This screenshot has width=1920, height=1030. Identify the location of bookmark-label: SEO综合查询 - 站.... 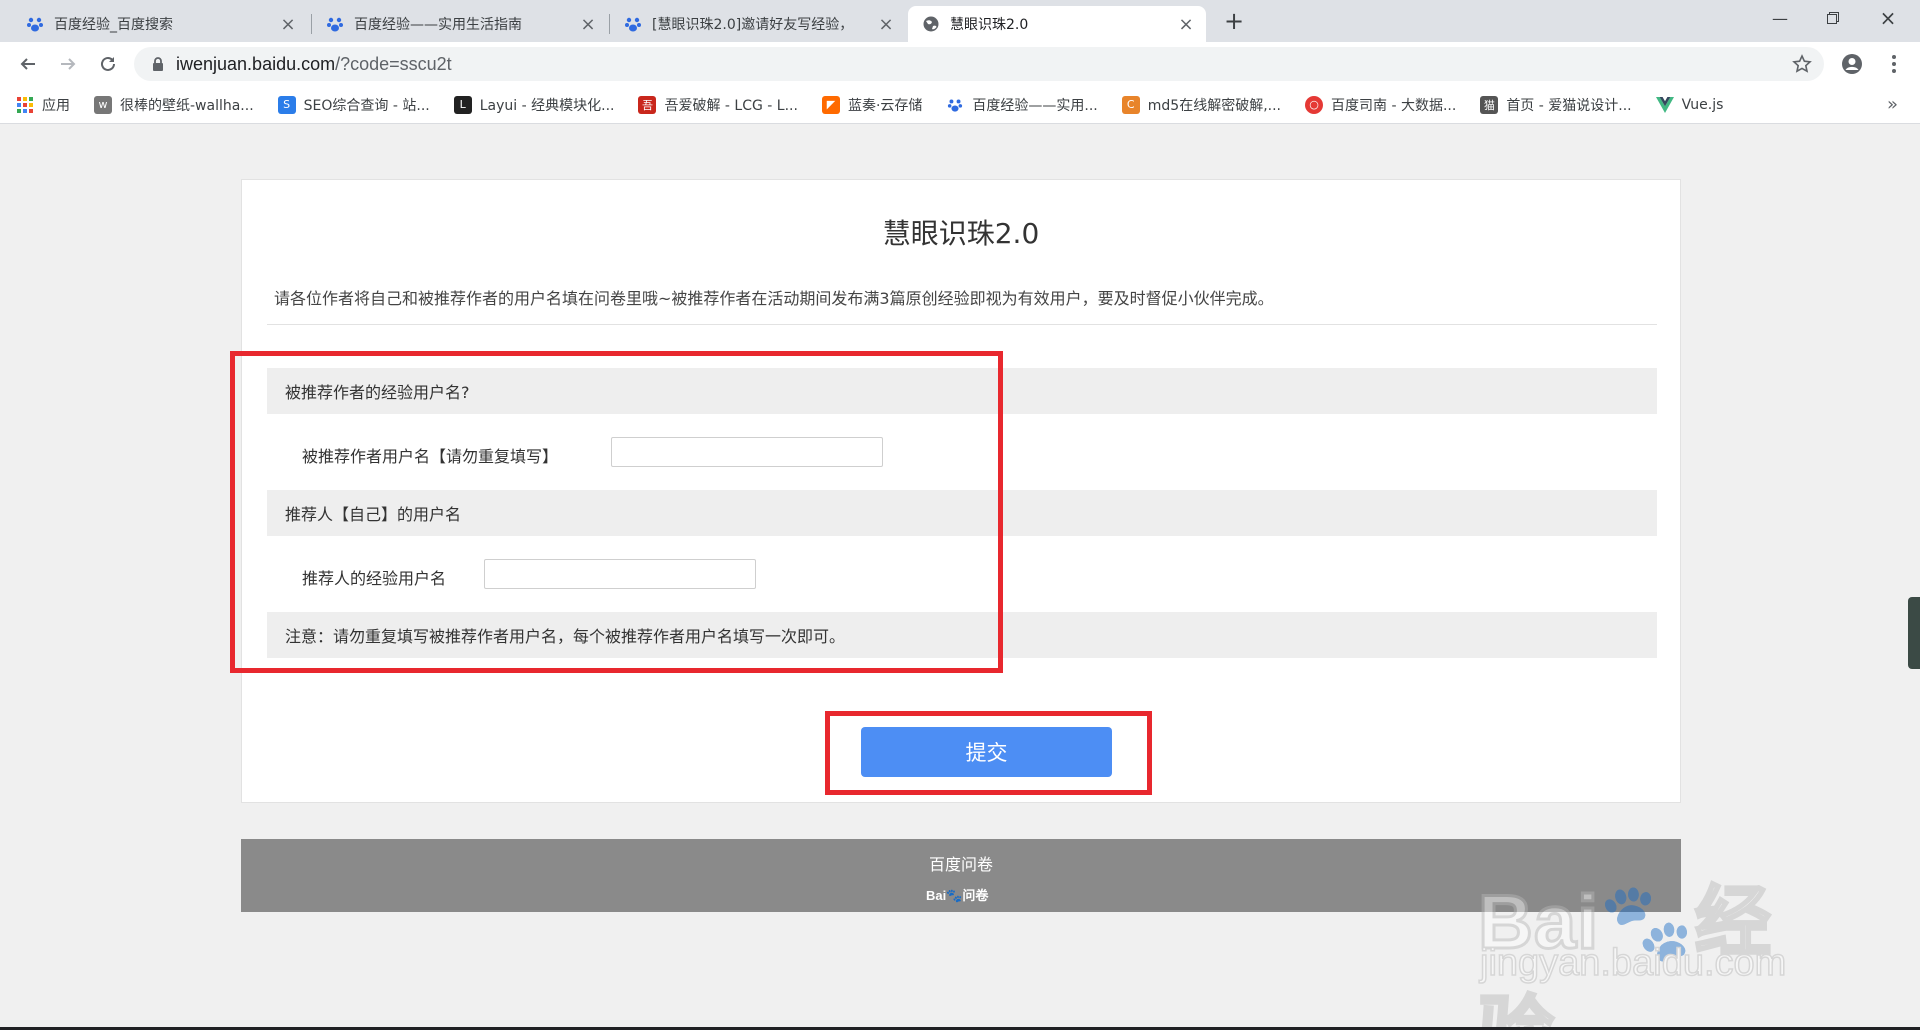
(366, 105).